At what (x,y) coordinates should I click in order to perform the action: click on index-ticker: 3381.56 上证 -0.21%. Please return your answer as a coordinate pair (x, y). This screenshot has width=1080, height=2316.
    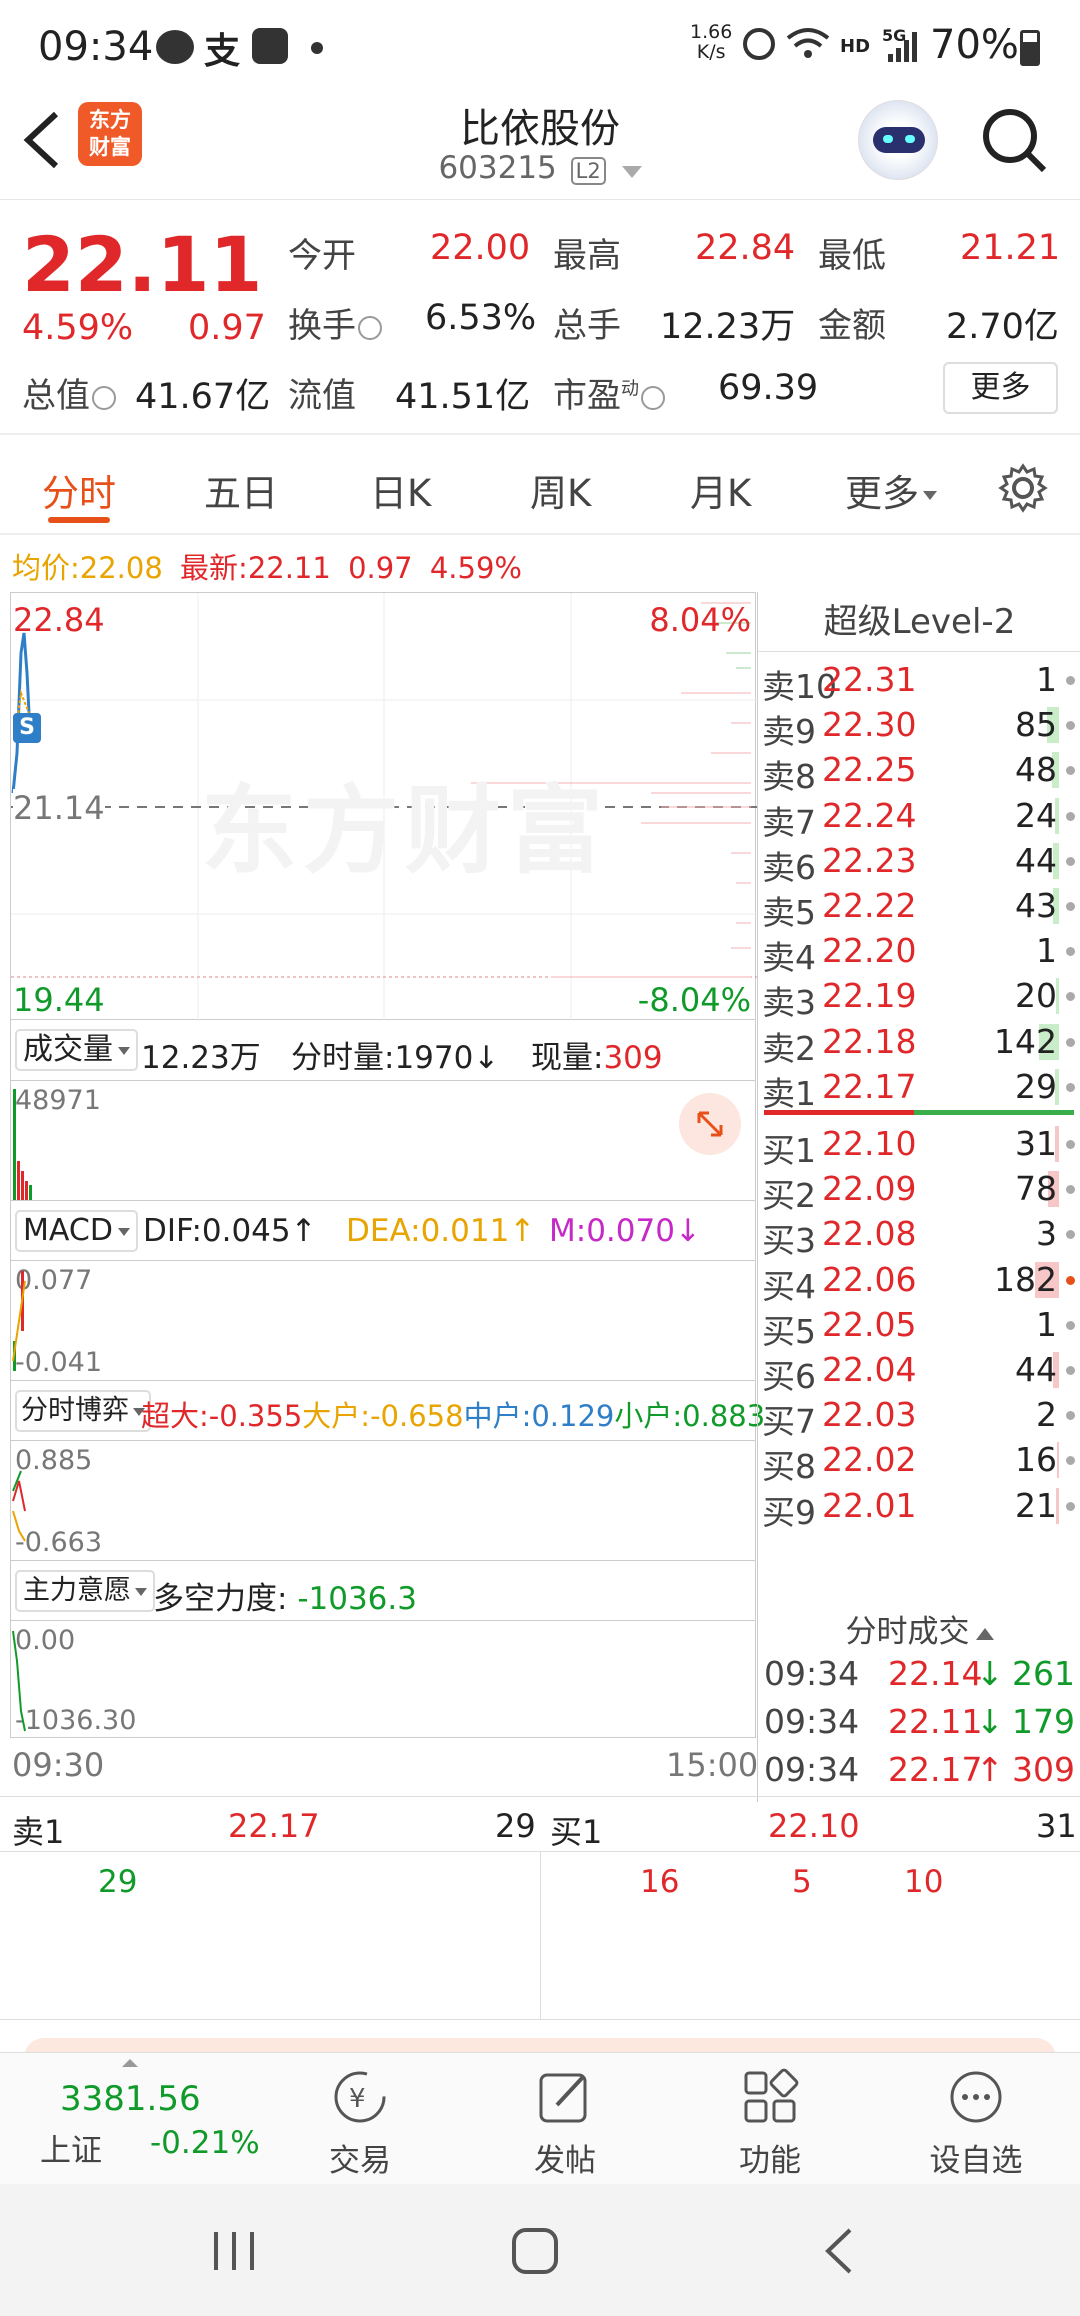
    Looking at the image, I should click on (130, 2119).